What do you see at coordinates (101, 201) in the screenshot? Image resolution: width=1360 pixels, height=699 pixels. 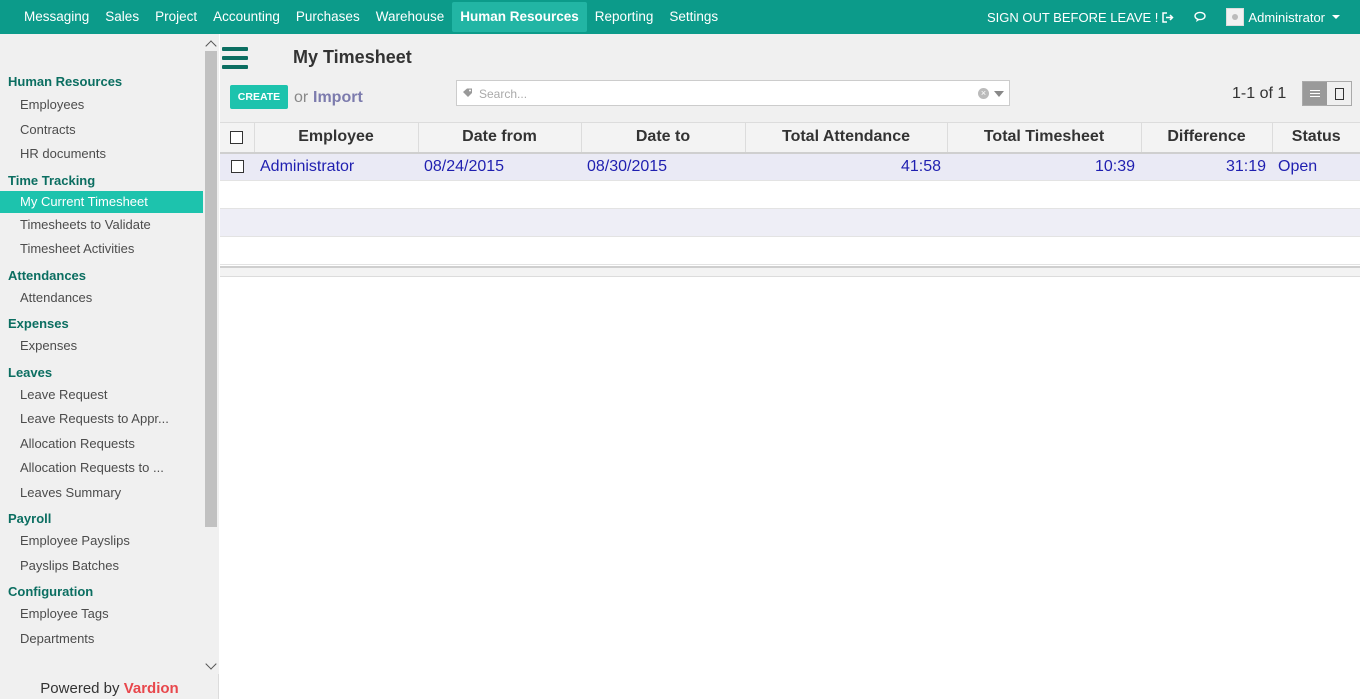 I see `sidebar-item-my-current-timesheet: My Current Timesheet` at bounding box center [101, 201].